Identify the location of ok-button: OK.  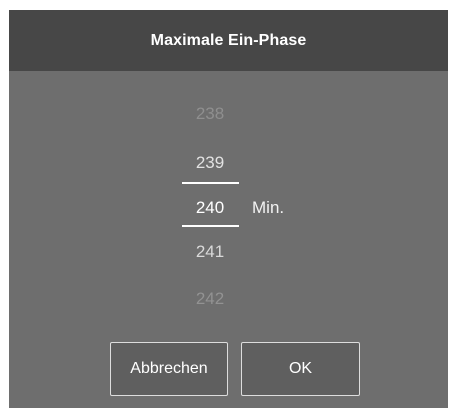
(300, 369).